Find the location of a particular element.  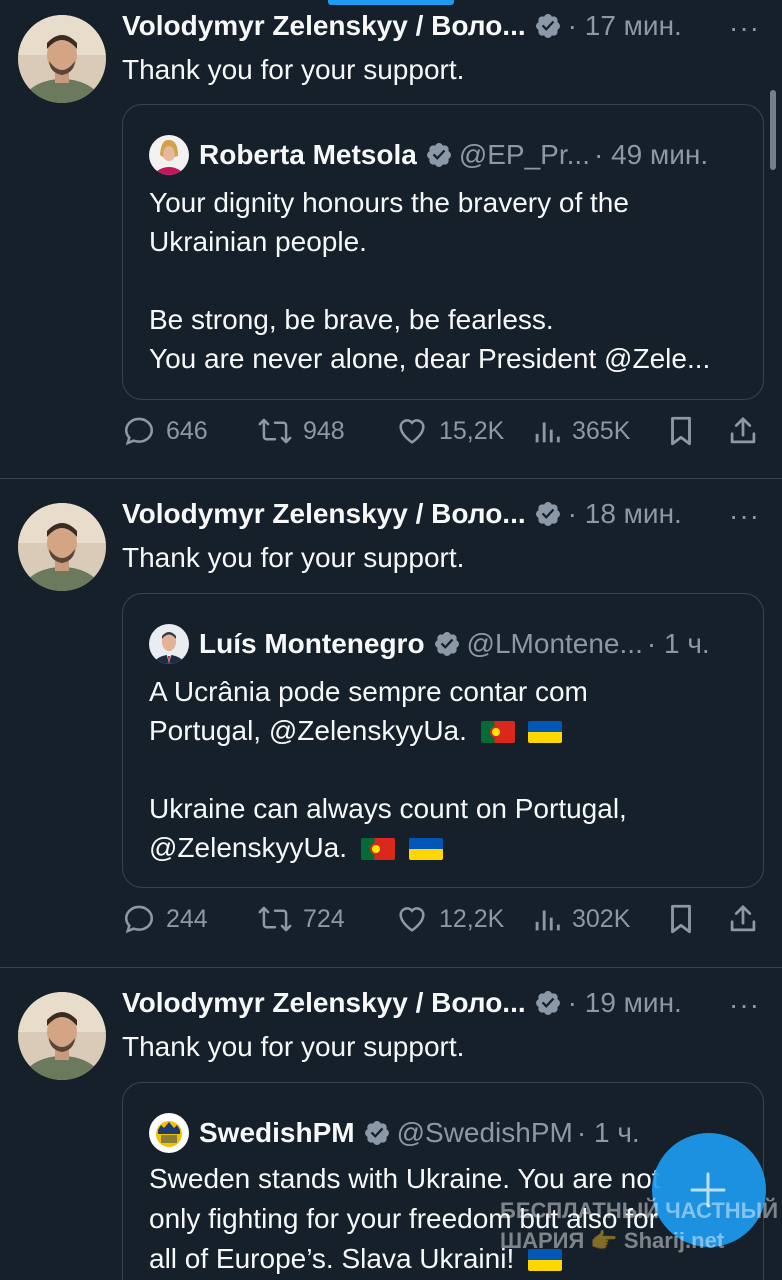

tweet-header: Volodymyr Zelenskyy / Воло... · 19 мин. is located at coordinates (402, 1003).